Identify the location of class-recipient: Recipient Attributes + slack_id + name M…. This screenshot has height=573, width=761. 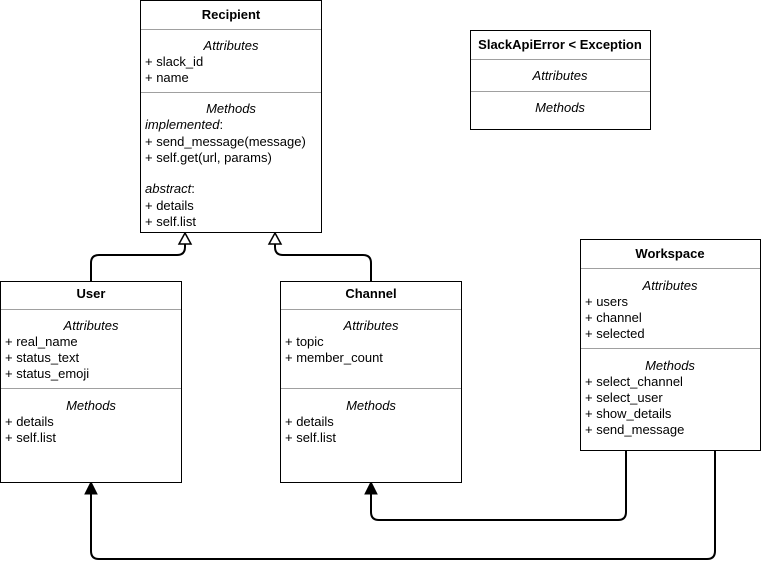
(231, 116).